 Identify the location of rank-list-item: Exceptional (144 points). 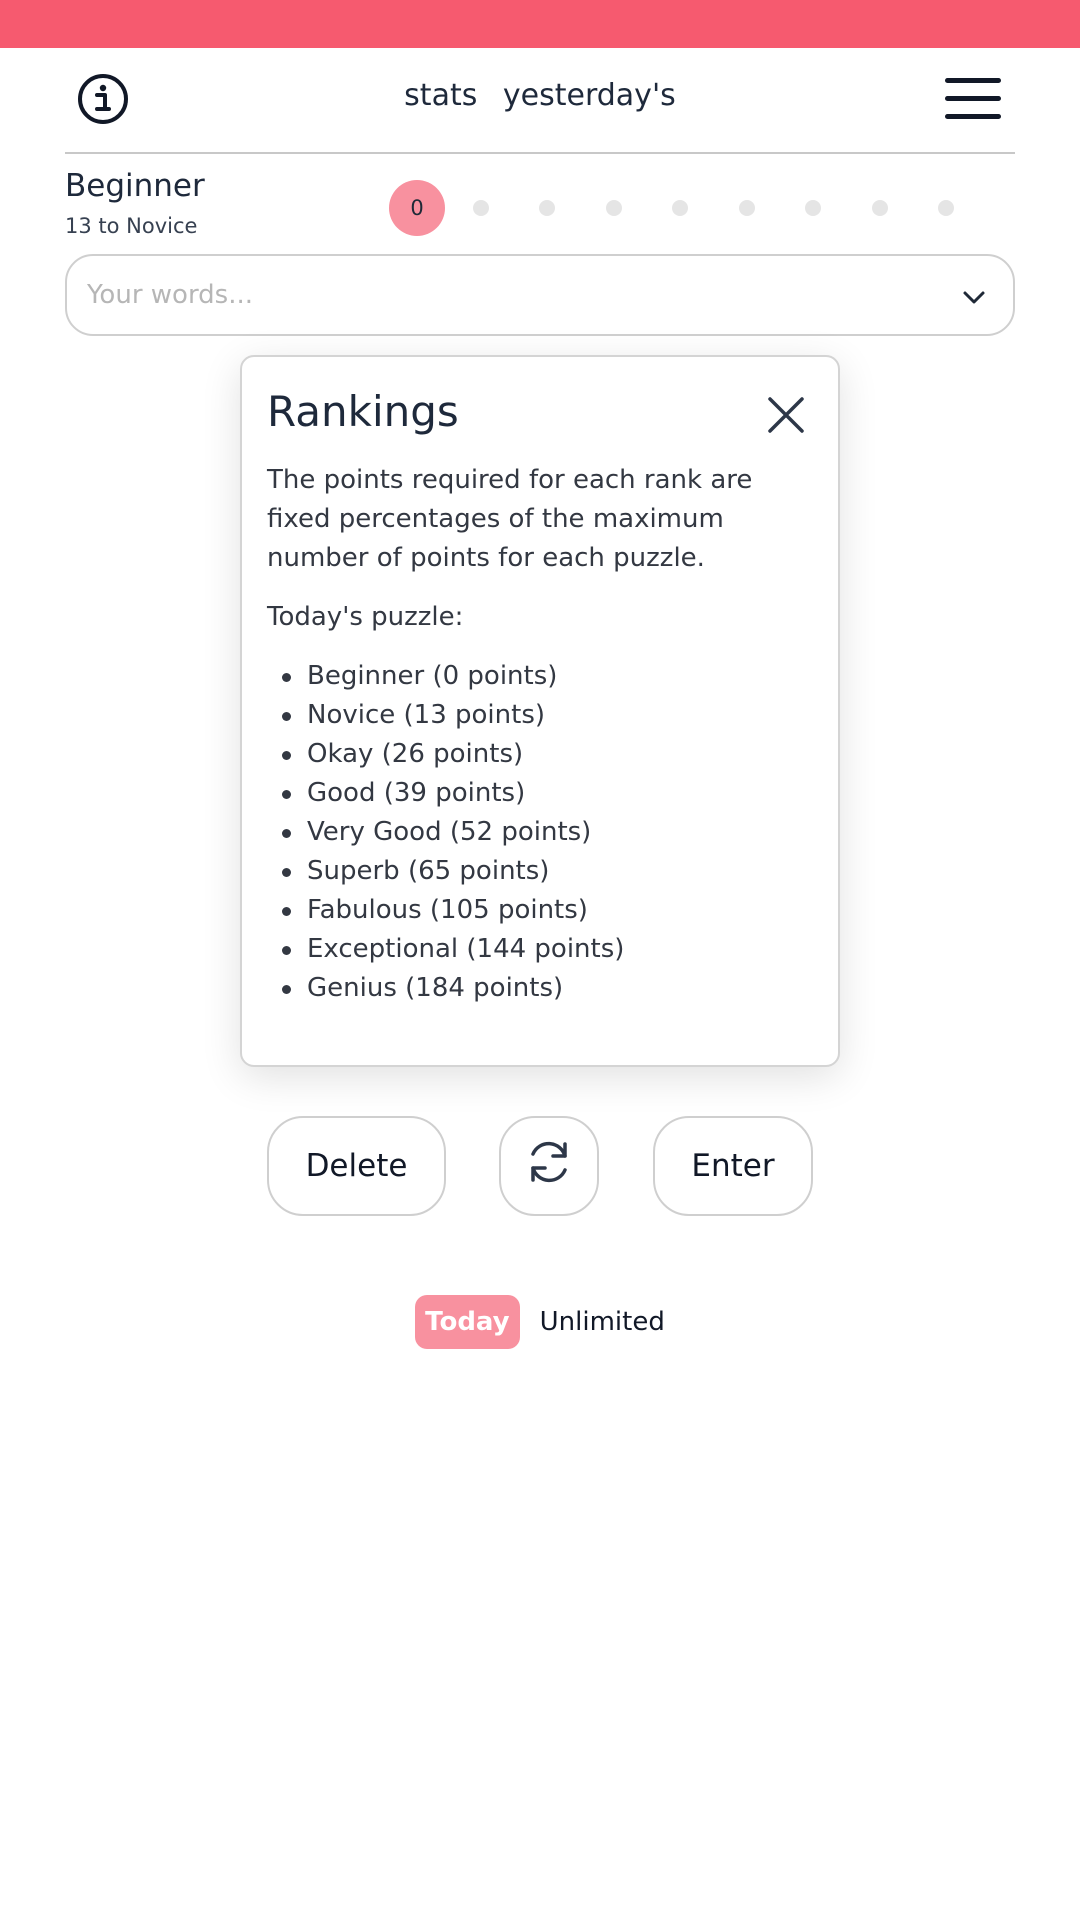
(545, 949).